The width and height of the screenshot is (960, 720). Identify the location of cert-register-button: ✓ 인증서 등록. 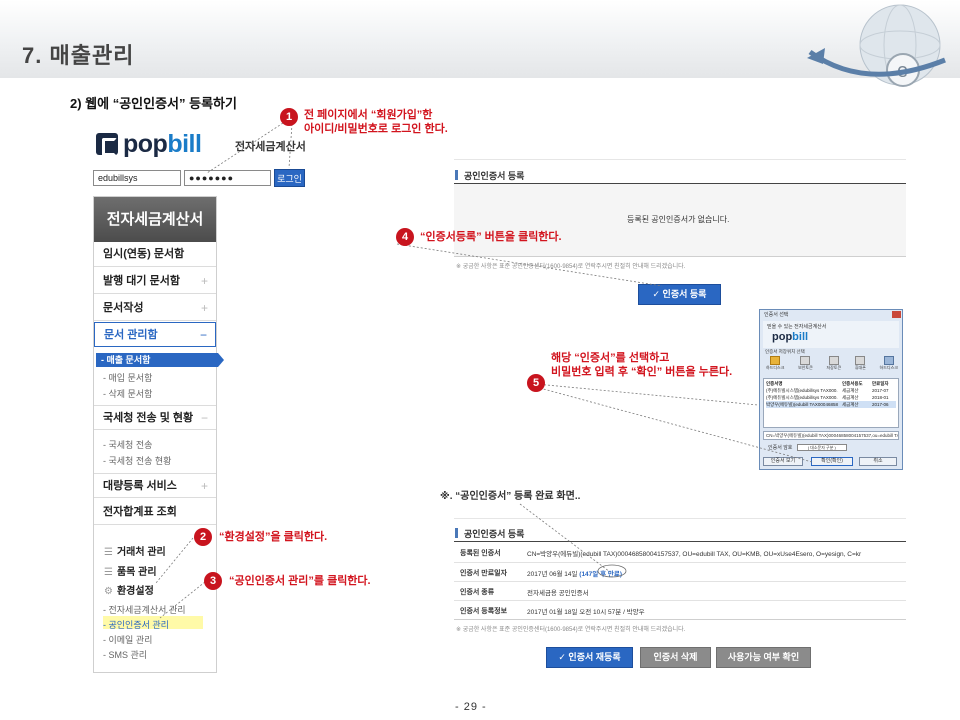
(679, 294).